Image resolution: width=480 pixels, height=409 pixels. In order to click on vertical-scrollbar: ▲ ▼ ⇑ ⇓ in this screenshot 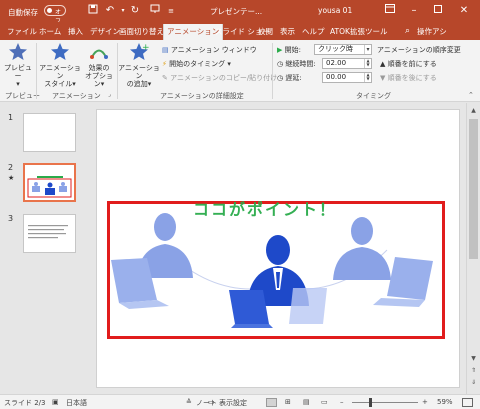, I will do `click(473, 248)`.